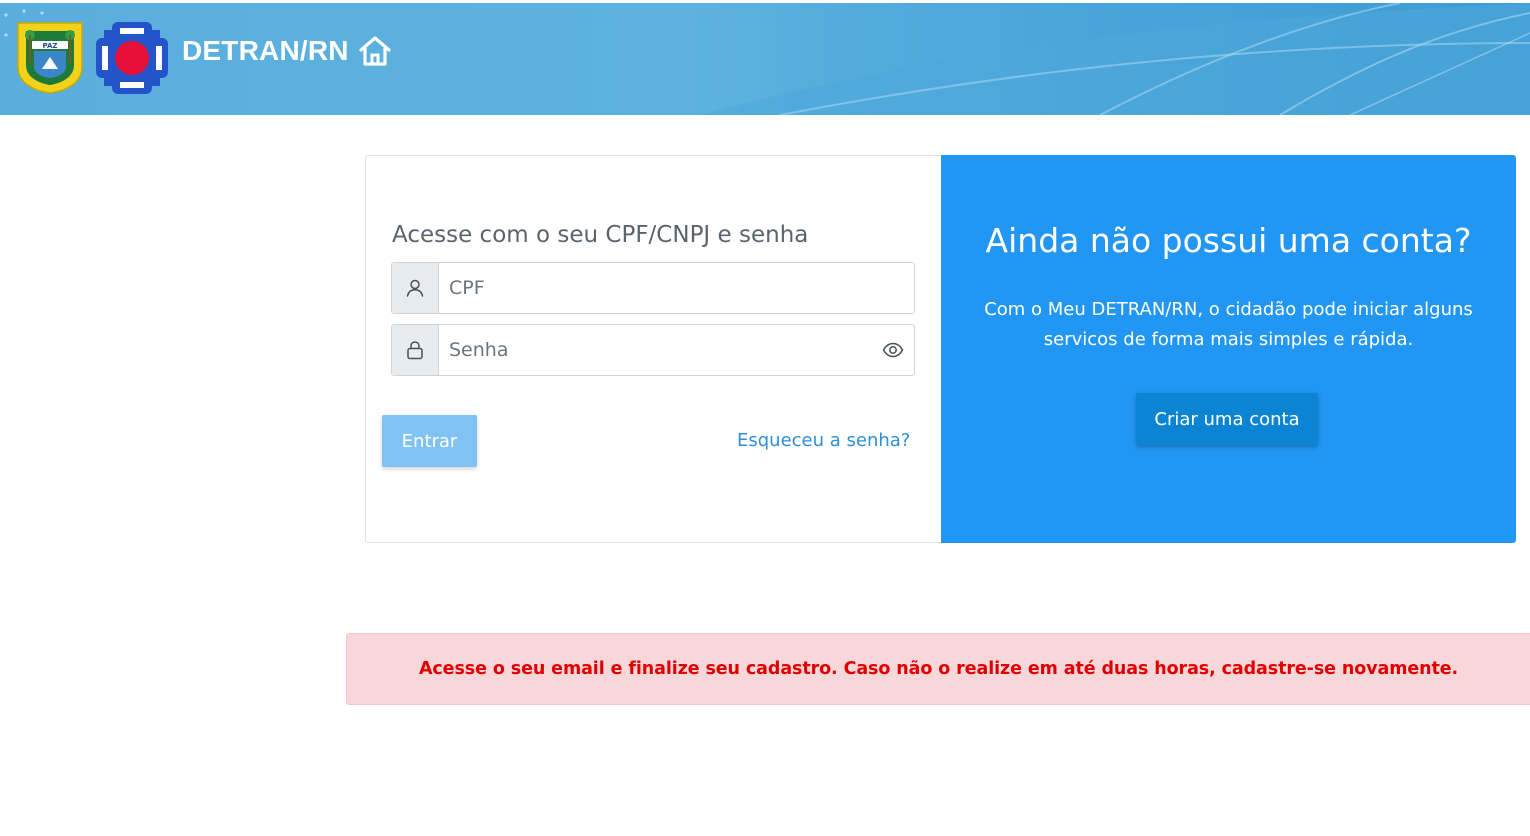 The image size is (1530, 836). I want to click on password-input-group, so click(653, 350).